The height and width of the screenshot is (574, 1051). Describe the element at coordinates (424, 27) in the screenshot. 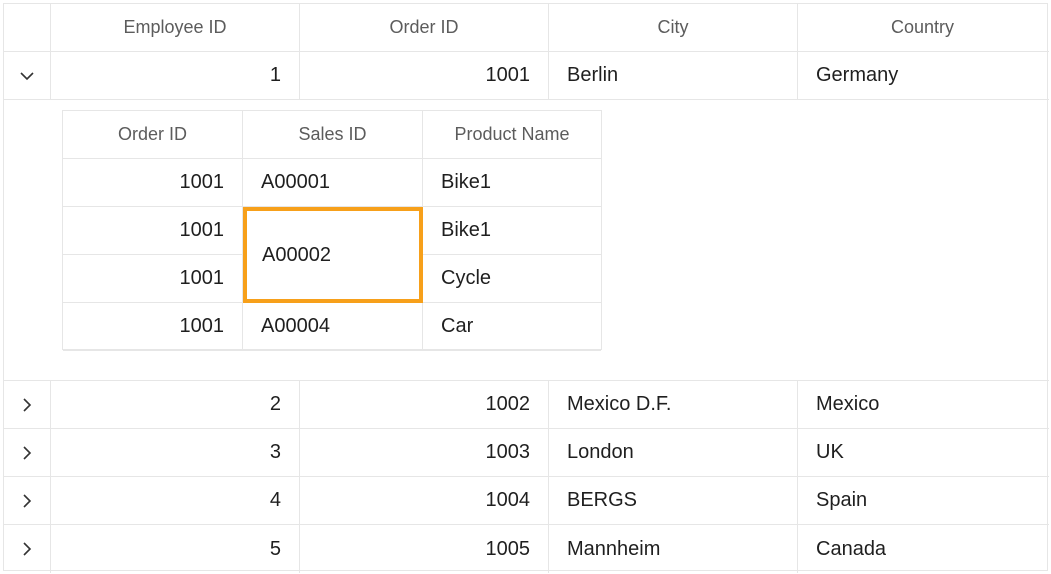

I see `header-order-id: Order ID` at that location.